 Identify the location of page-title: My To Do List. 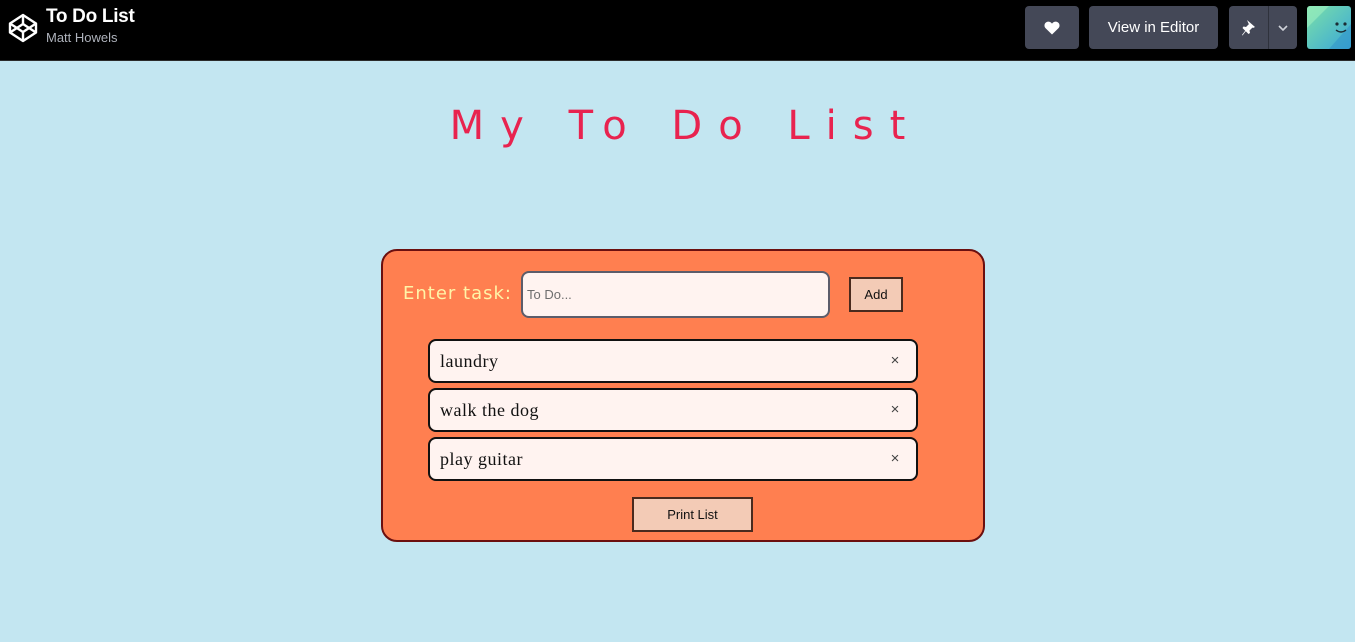
(685, 126).